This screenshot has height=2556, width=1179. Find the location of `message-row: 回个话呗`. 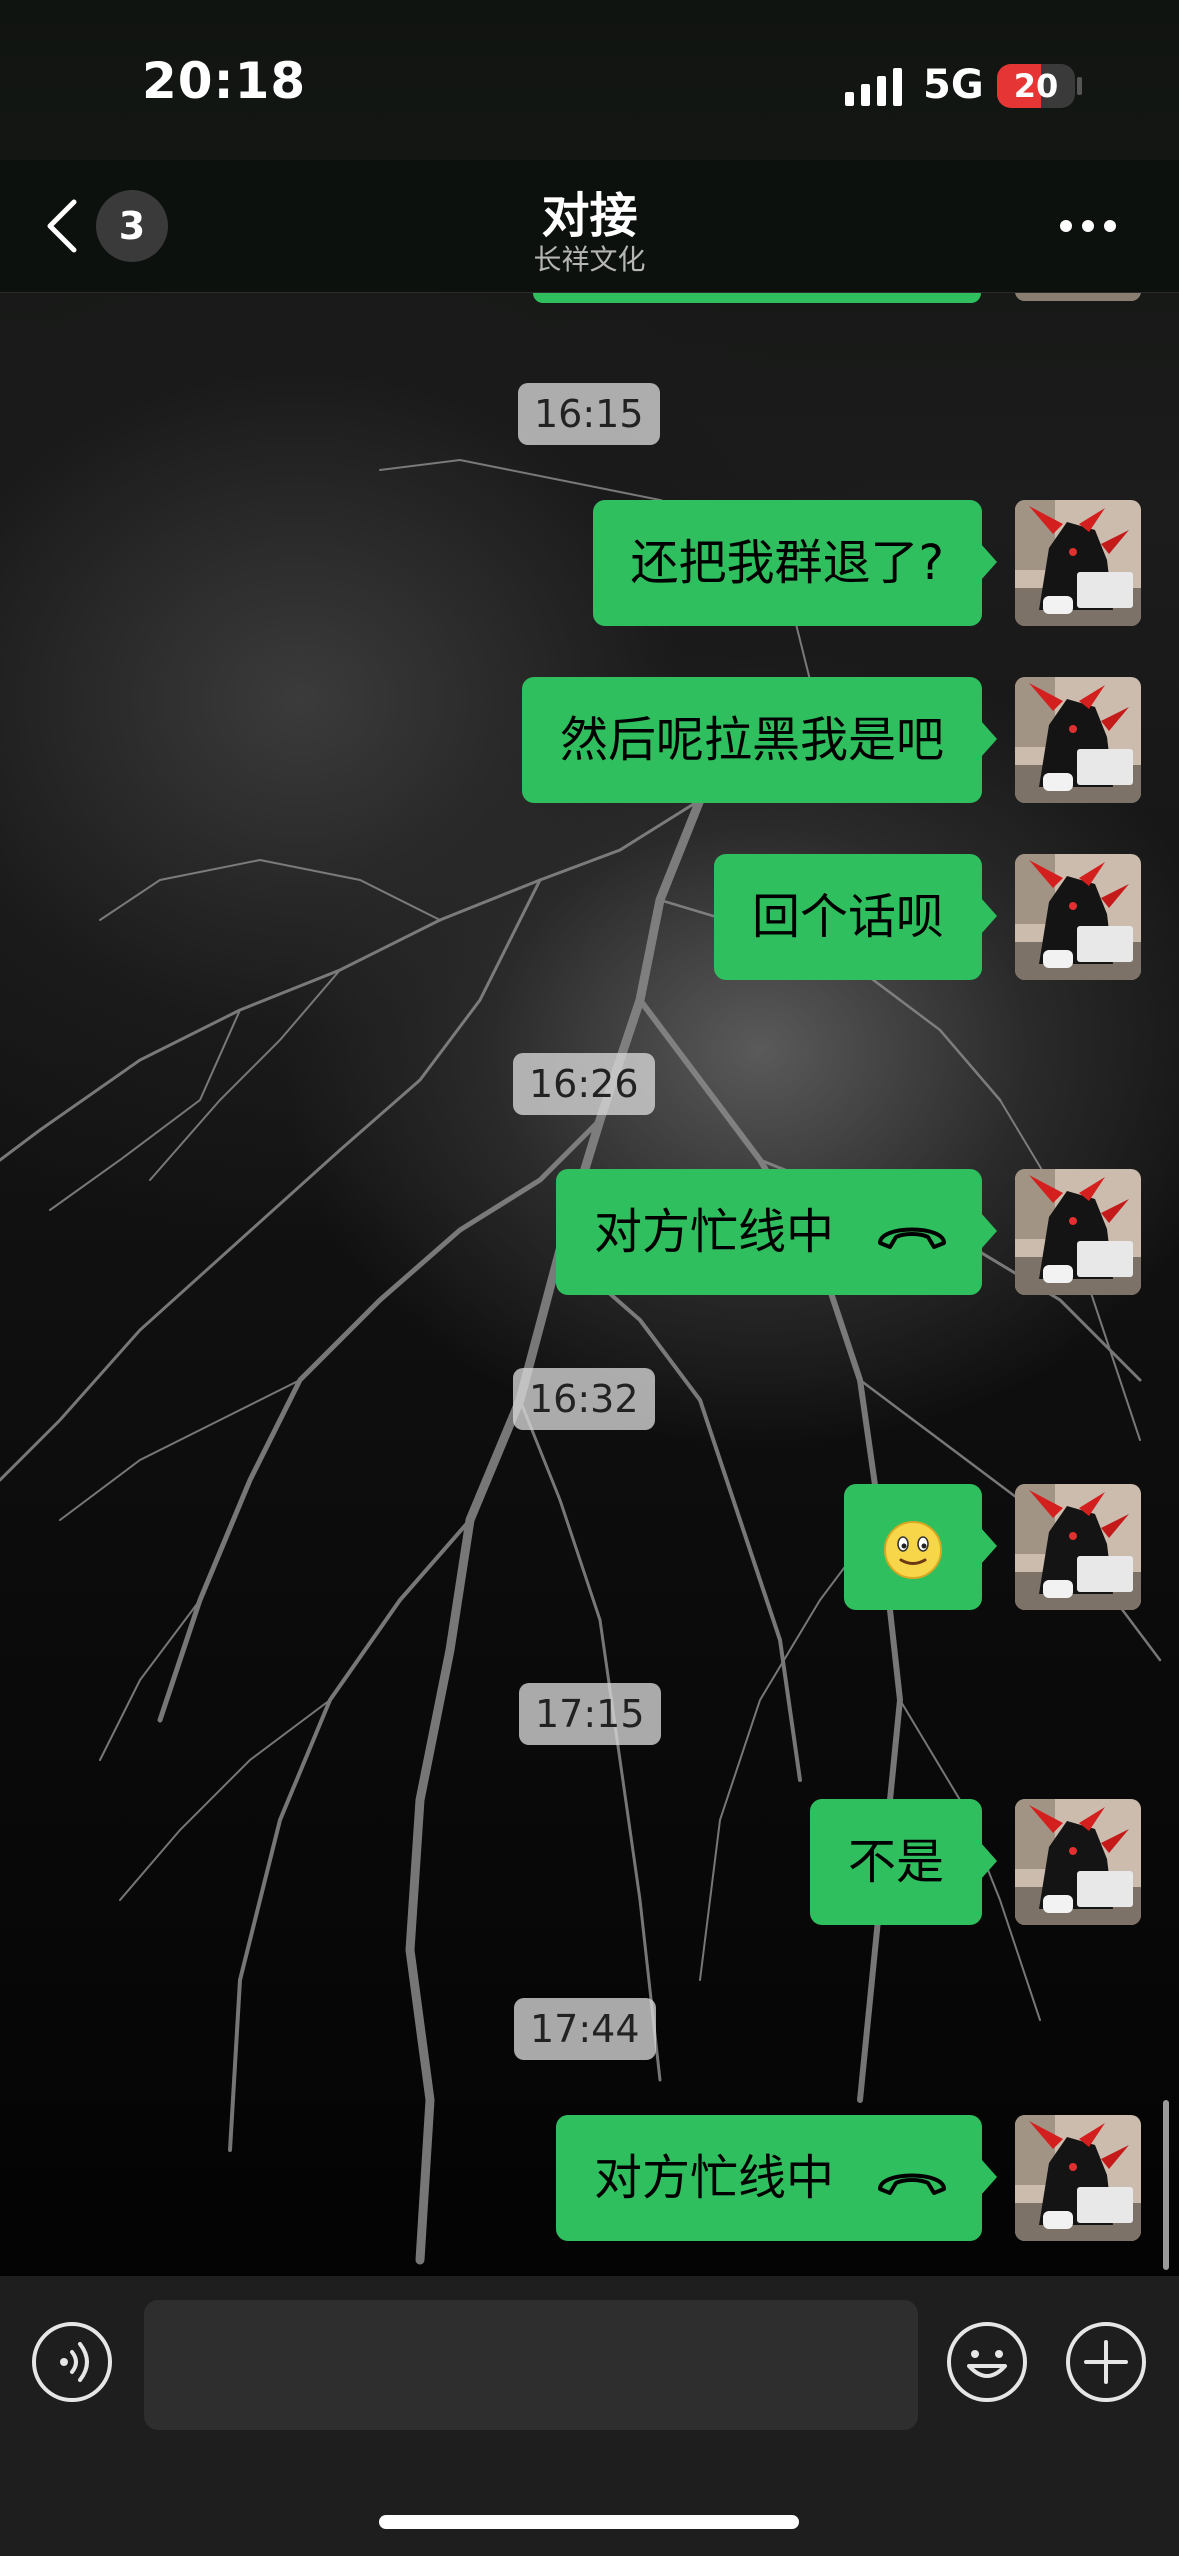

message-row: 回个话呗 is located at coordinates (589, 917).